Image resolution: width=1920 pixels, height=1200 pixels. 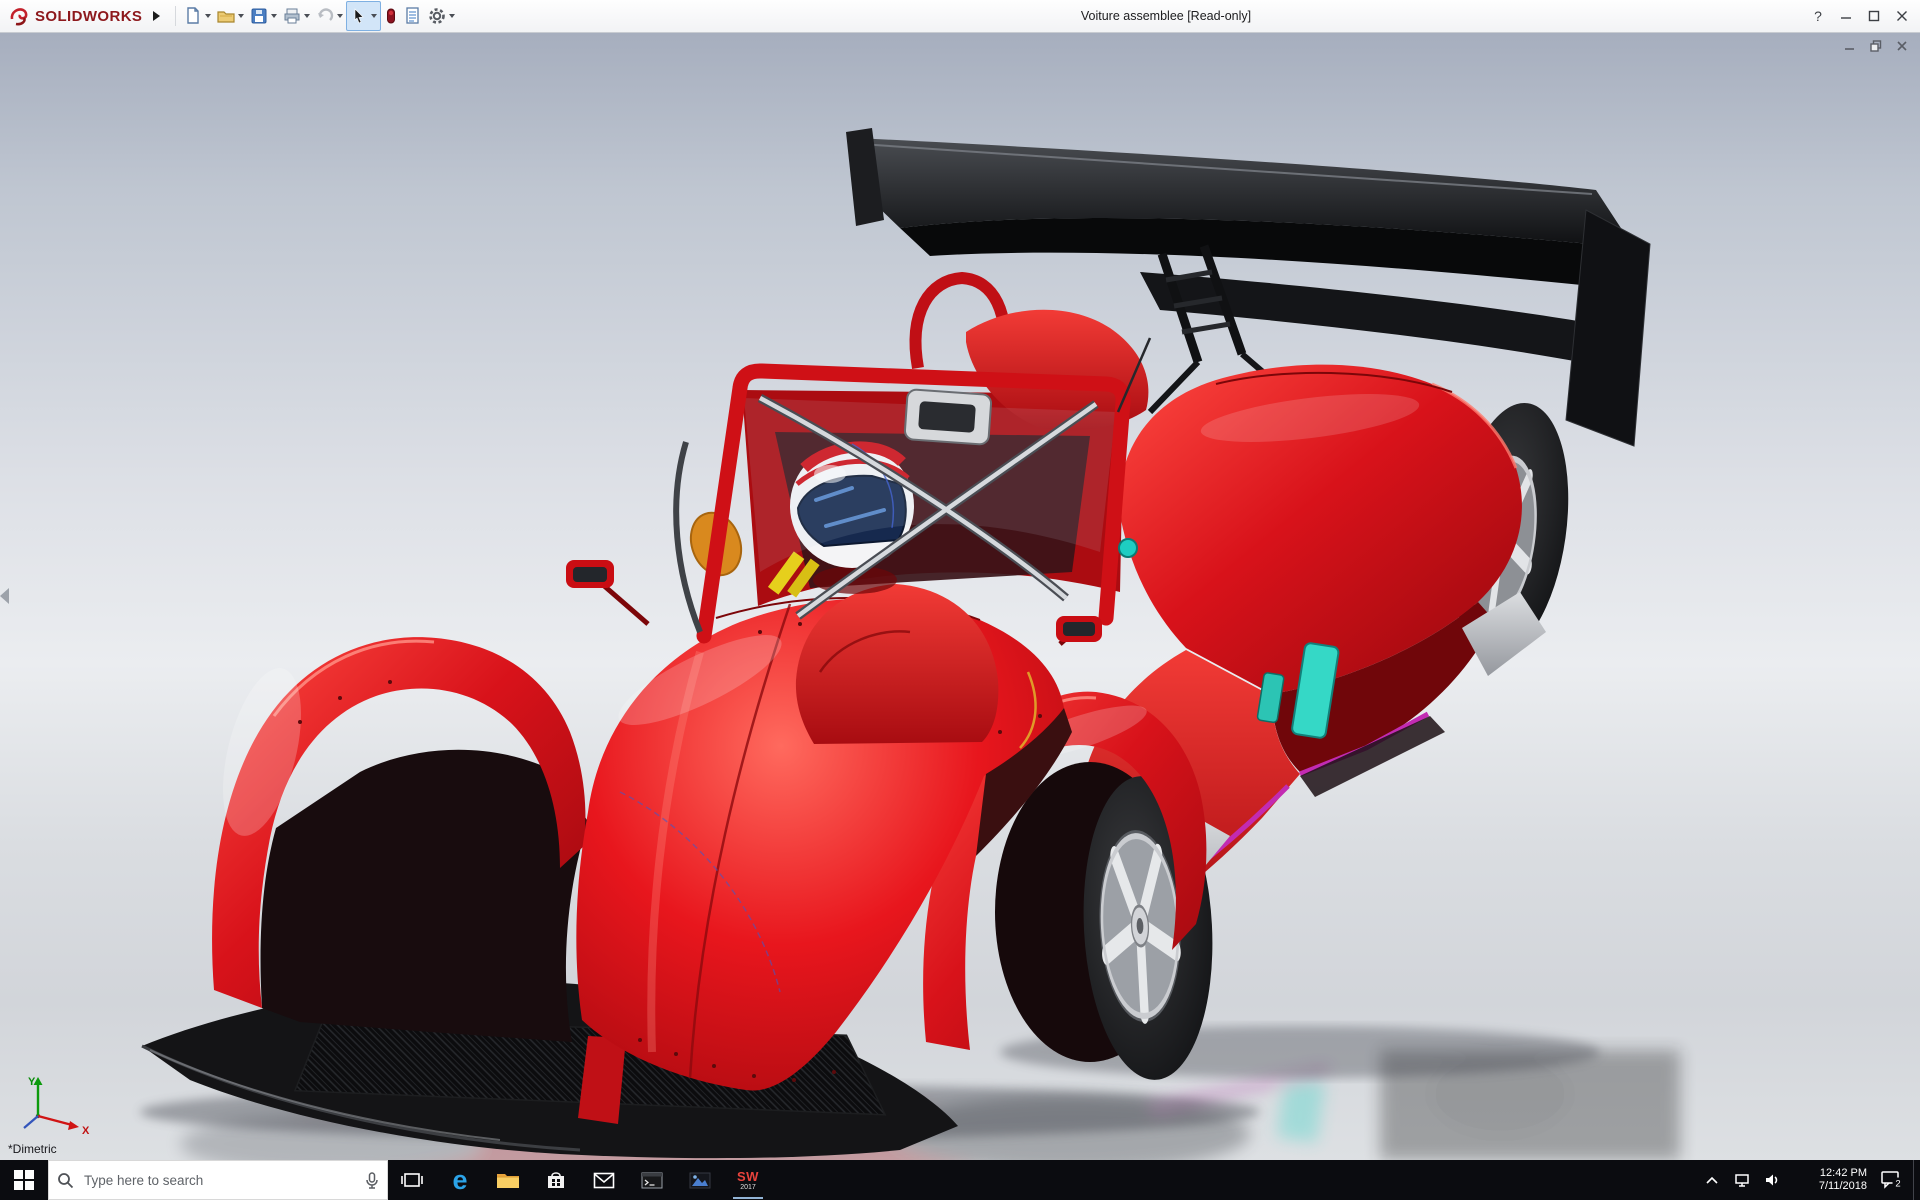 I want to click on print-button, so click(x=296, y=16).